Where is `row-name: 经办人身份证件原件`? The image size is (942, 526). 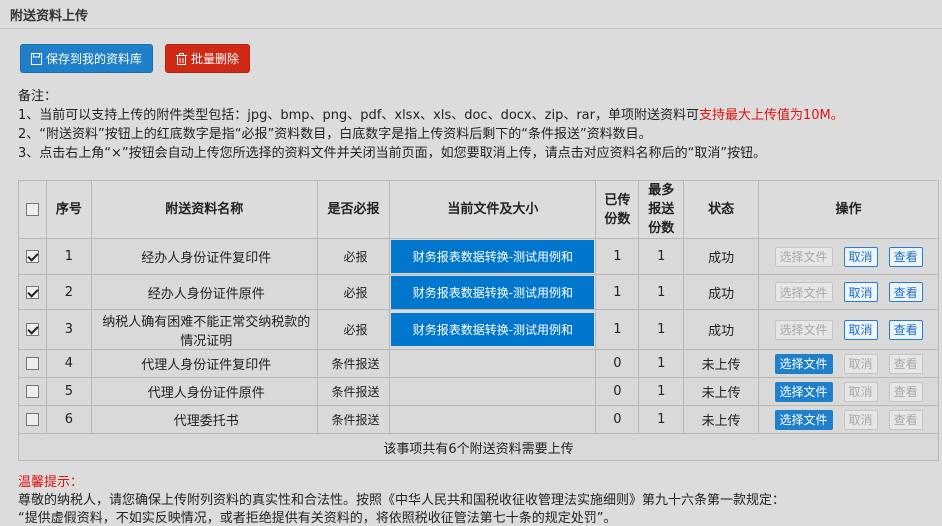 row-name: 经办人身份证件原件 is located at coordinates (204, 292).